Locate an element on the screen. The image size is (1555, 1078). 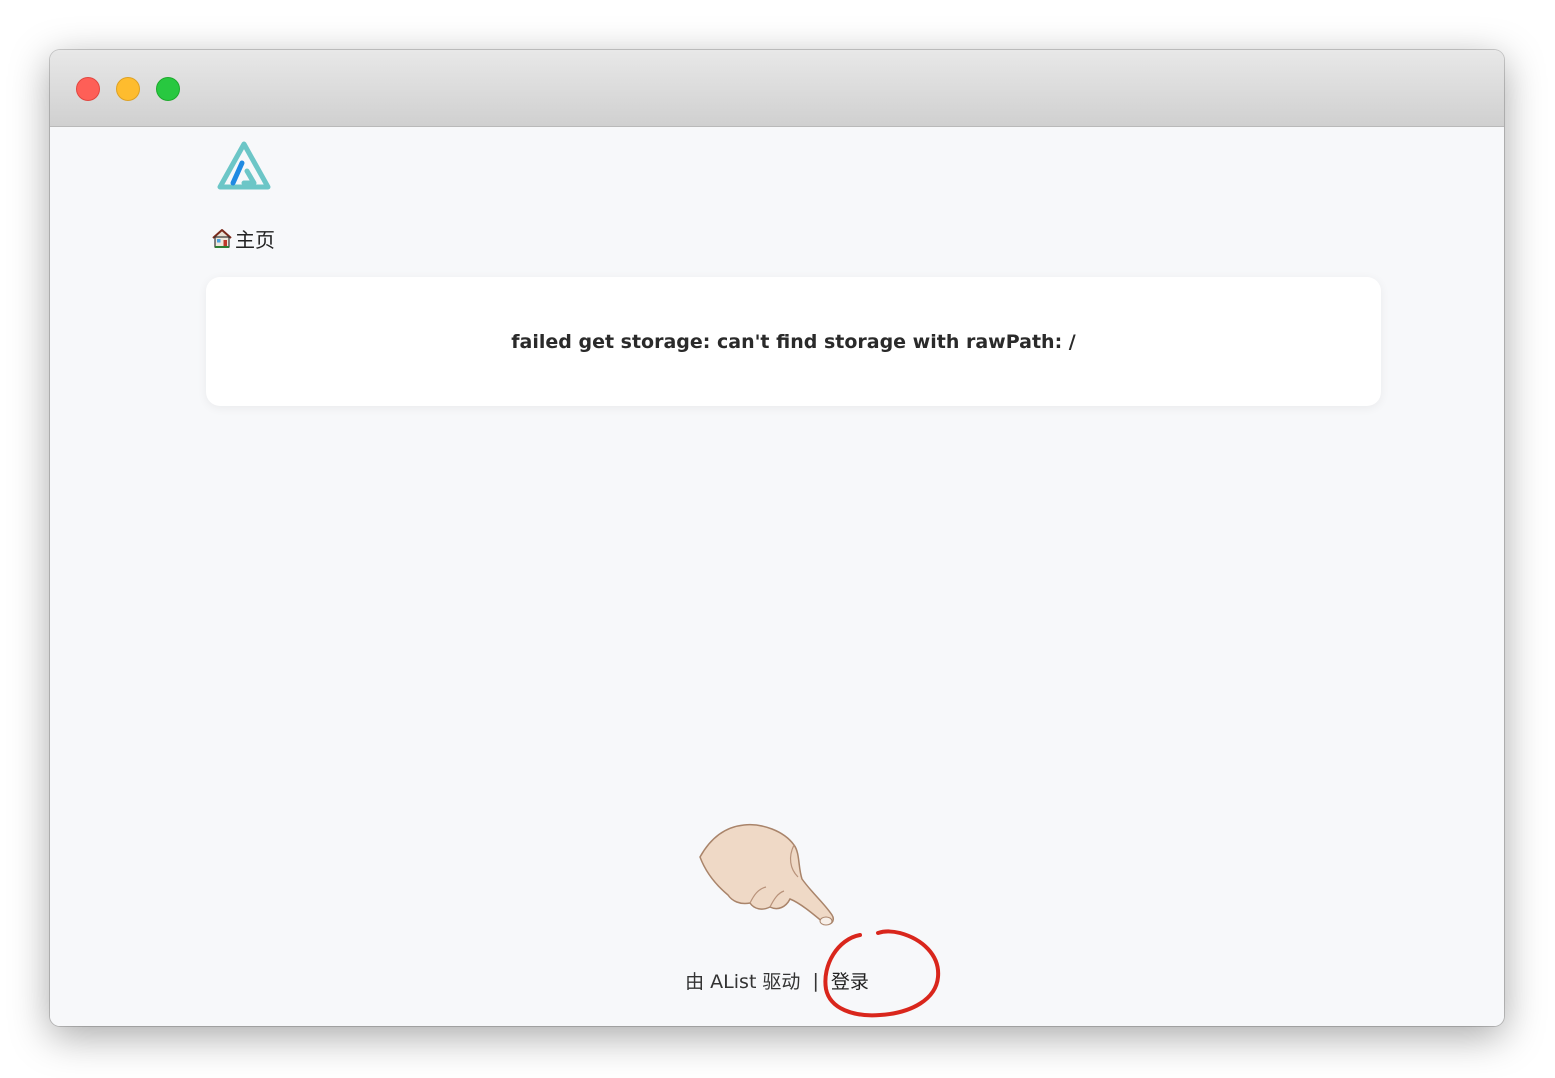
red-circle-highlight is located at coordinates (882, 973).